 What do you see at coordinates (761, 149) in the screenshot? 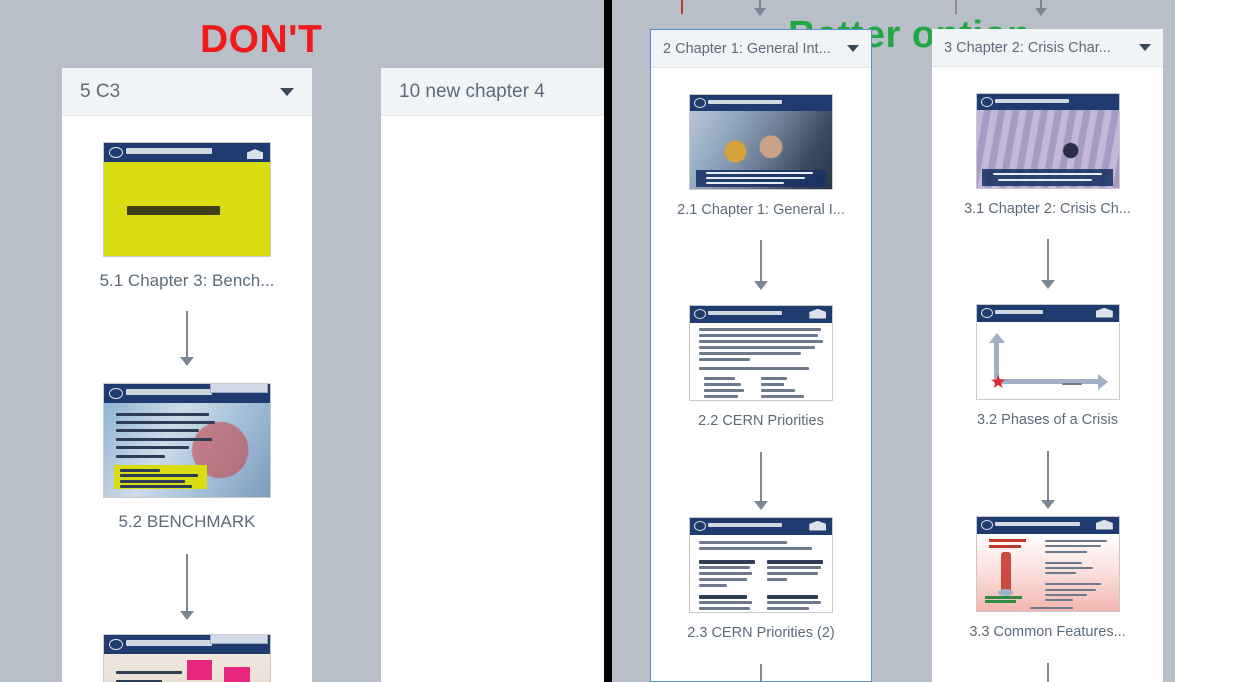
I see `slide-photo-firefighters` at bounding box center [761, 149].